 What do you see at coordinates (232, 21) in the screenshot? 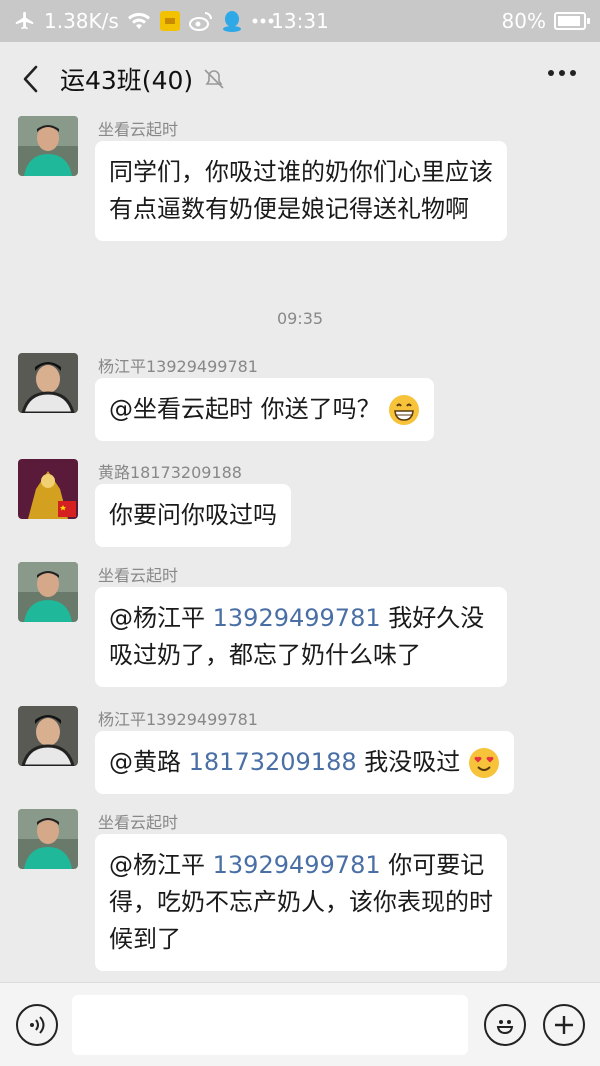
I see `qq-icon` at bounding box center [232, 21].